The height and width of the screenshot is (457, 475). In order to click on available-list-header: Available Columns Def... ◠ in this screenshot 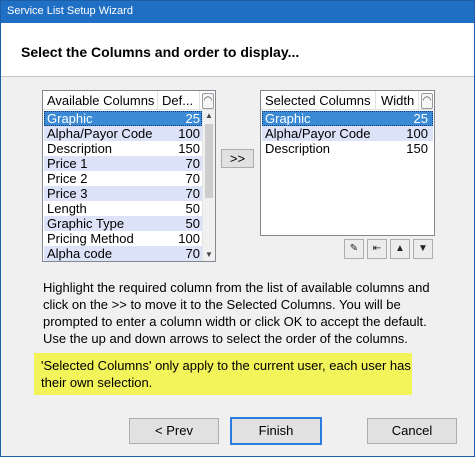, I will do `click(129, 100)`.